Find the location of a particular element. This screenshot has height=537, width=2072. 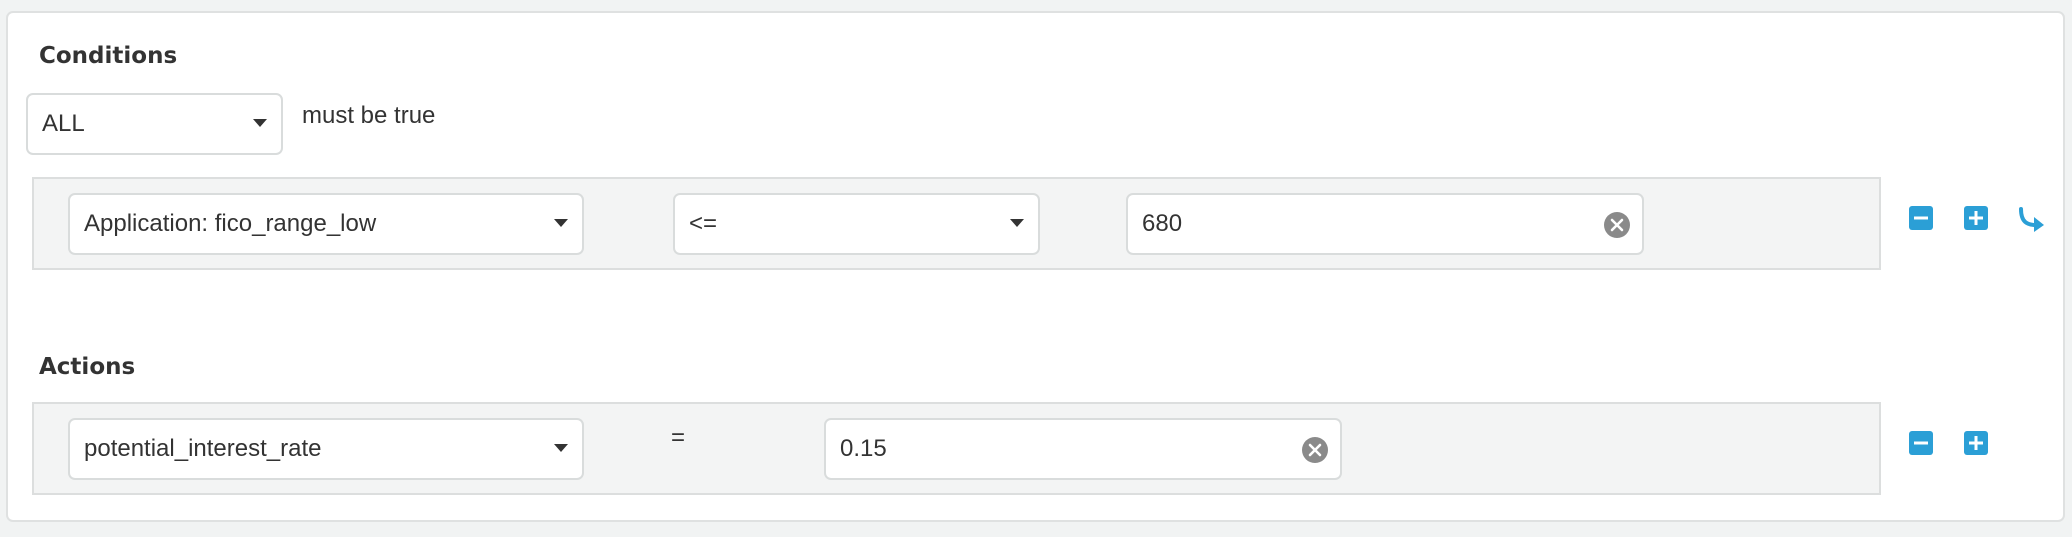

condition-value-text: 680 is located at coordinates (1162, 223).